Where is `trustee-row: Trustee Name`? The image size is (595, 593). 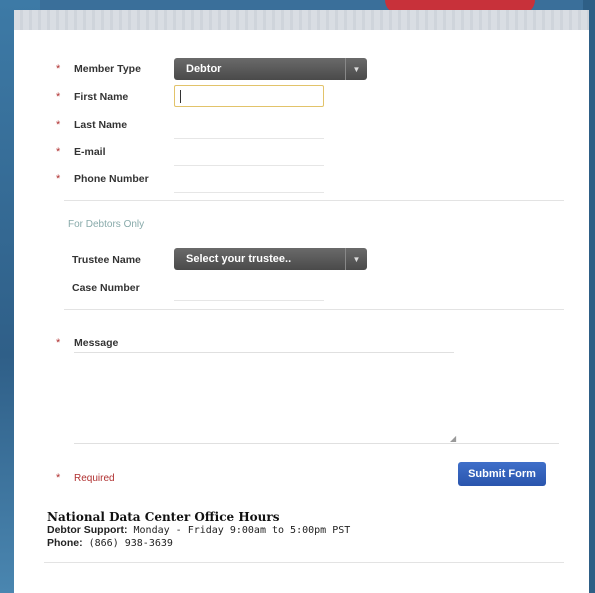
trustee-row: Trustee Name is located at coordinates (106, 260).